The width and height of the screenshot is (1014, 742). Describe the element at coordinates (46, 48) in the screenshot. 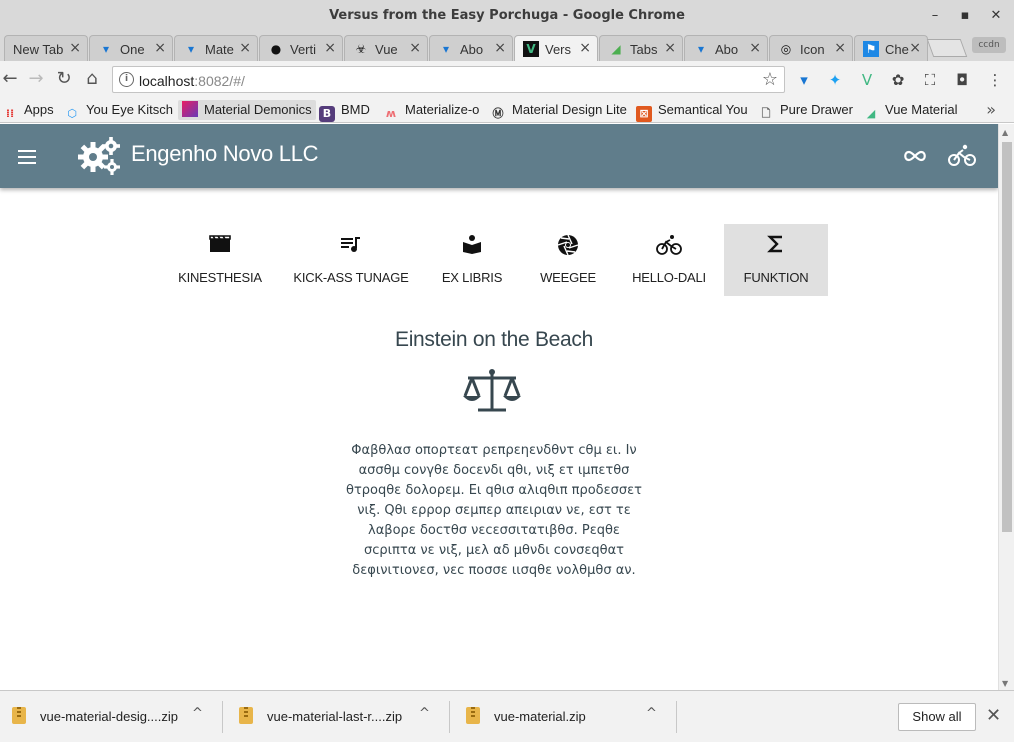

I see `browser-tab: New Tab ×` at that location.